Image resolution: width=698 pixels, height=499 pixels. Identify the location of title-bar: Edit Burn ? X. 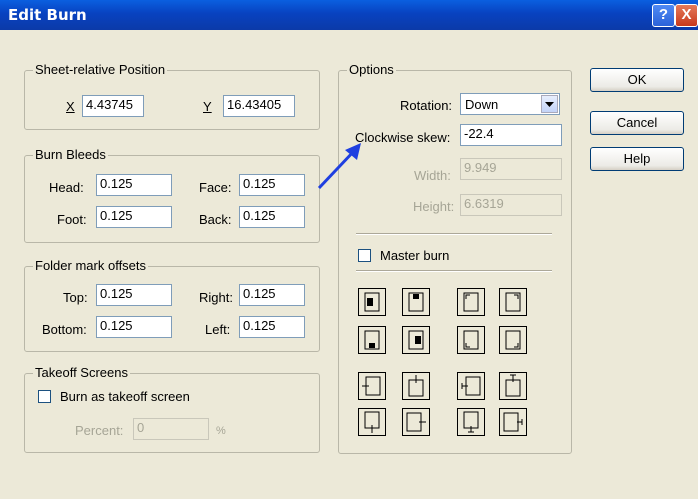
(349, 15).